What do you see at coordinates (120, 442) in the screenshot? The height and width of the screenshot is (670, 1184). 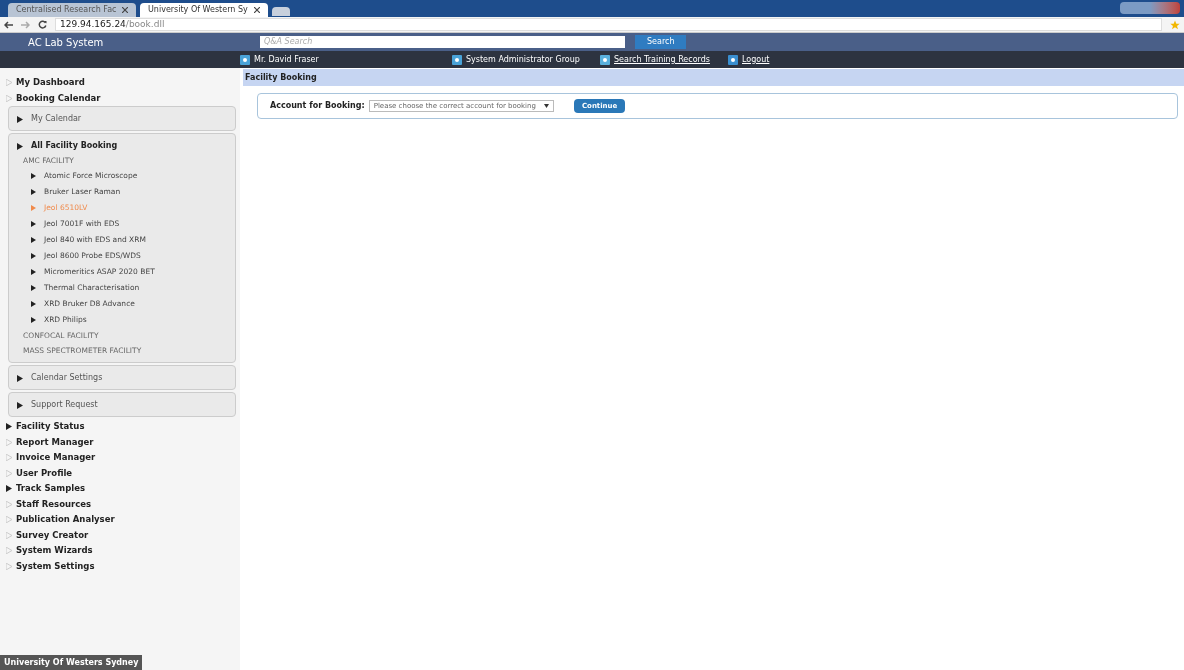 I see `sidebar-item: Report Manager` at bounding box center [120, 442].